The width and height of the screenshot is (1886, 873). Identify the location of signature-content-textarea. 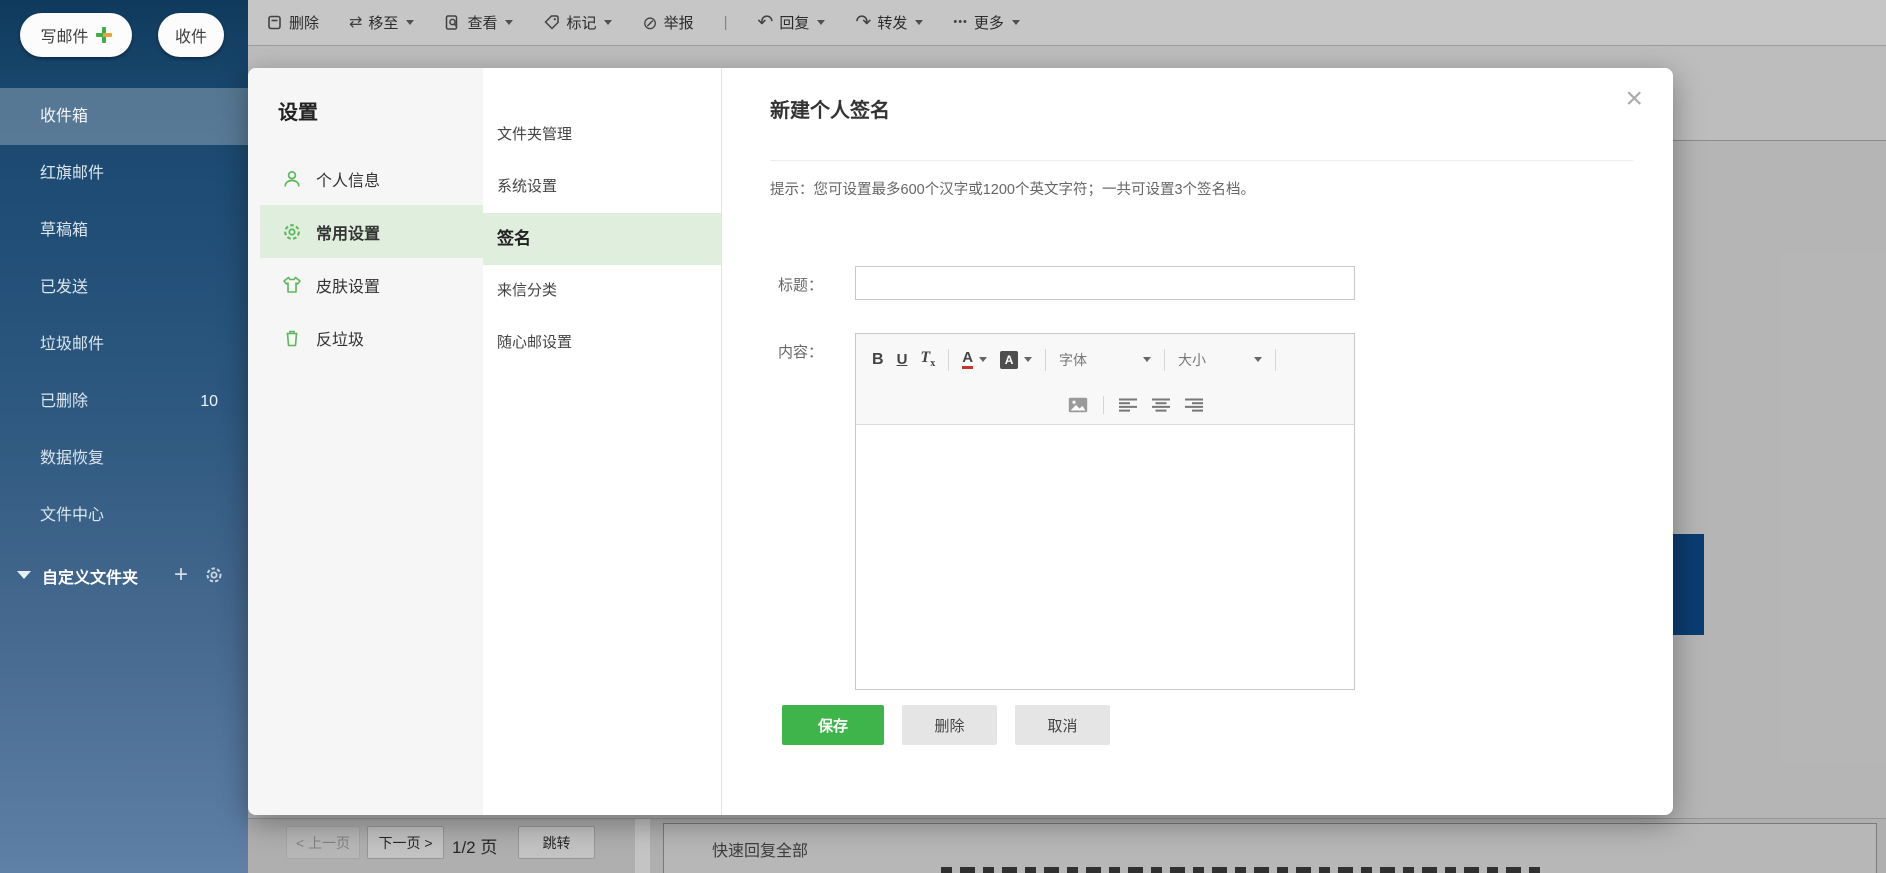
(1105, 557).